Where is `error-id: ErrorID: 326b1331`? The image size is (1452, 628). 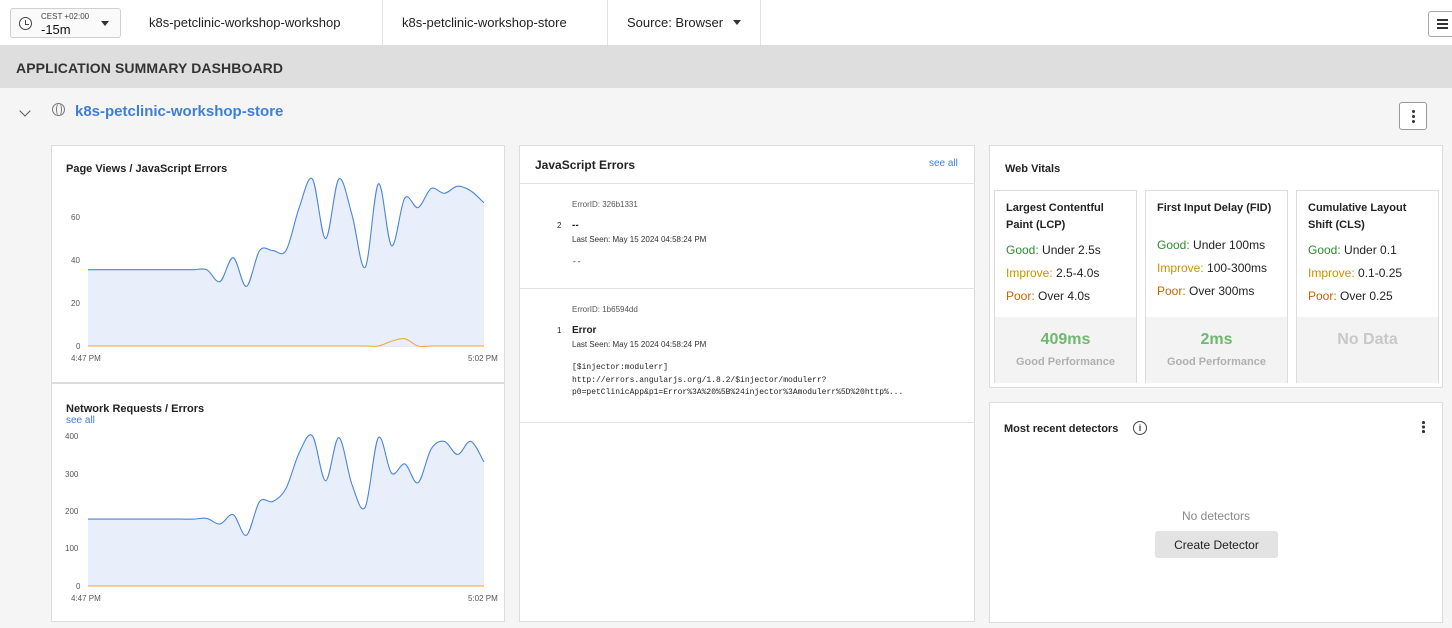 error-id: ErrorID: 326b1331 is located at coordinates (605, 204).